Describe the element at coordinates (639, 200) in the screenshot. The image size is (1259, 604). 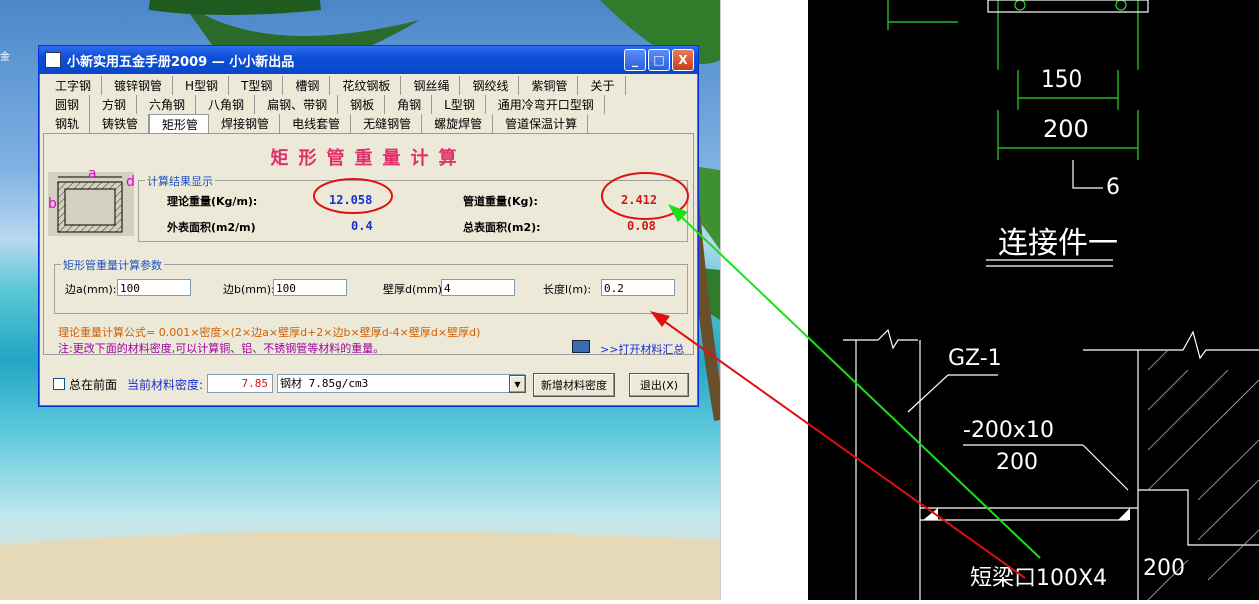
I see `pipe-weight-value: 2.412` at that location.